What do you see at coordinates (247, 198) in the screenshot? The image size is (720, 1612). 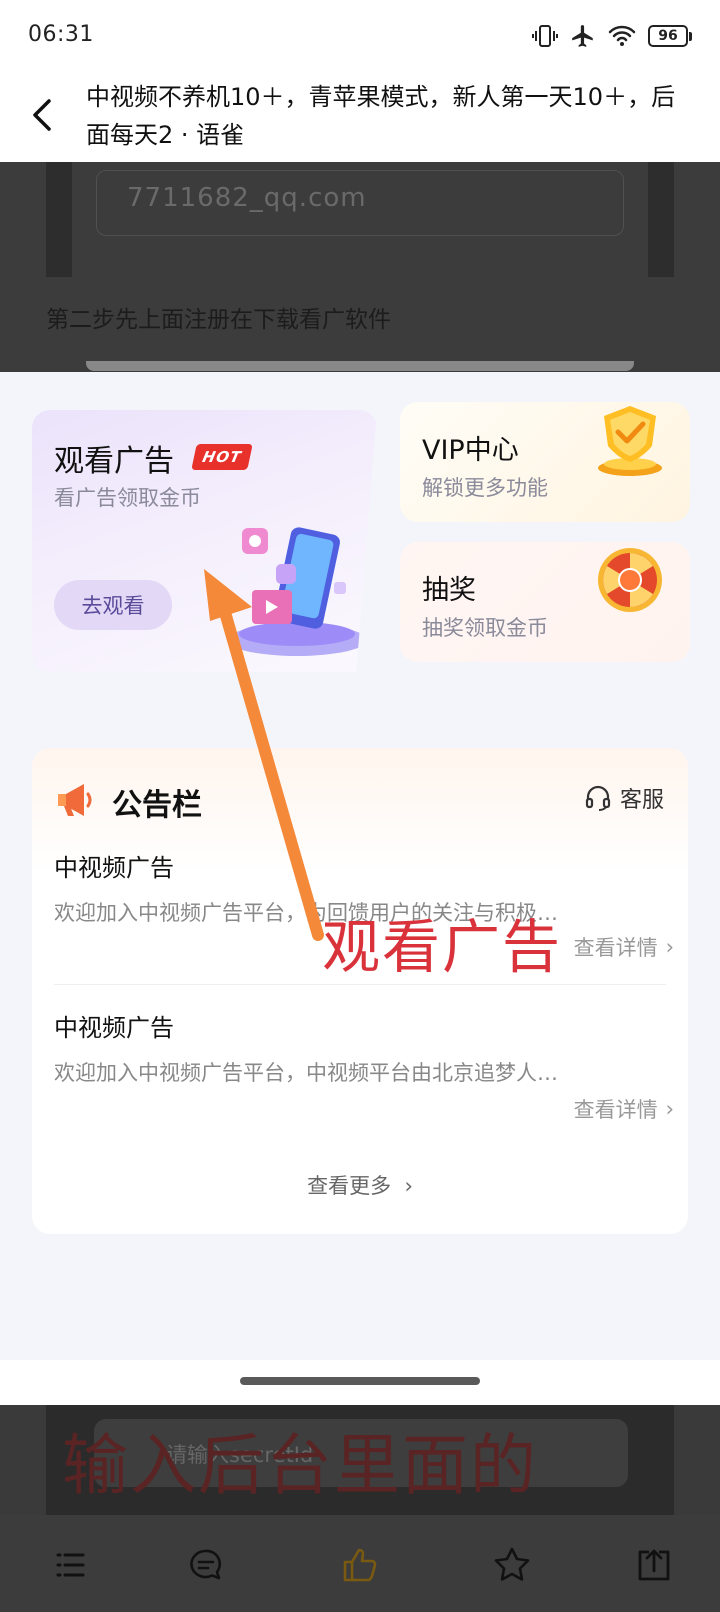 I see `email-text: 7711682_qq.com` at bounding box center [247, 198].